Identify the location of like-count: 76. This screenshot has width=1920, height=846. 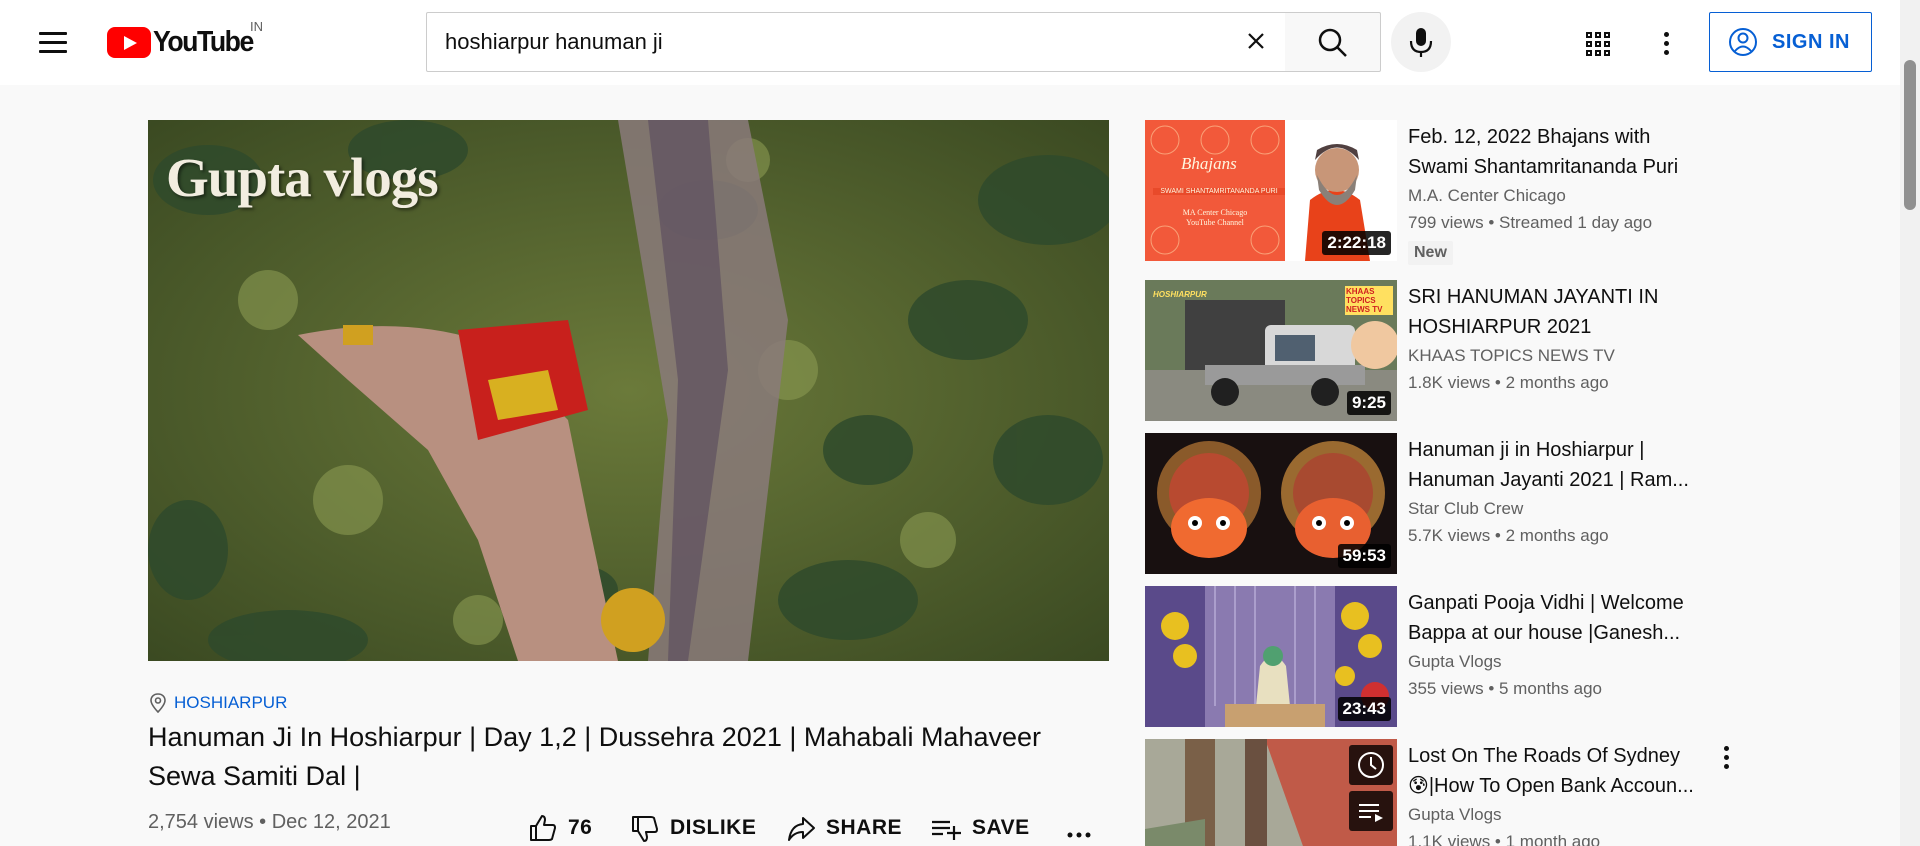
(580, 827).